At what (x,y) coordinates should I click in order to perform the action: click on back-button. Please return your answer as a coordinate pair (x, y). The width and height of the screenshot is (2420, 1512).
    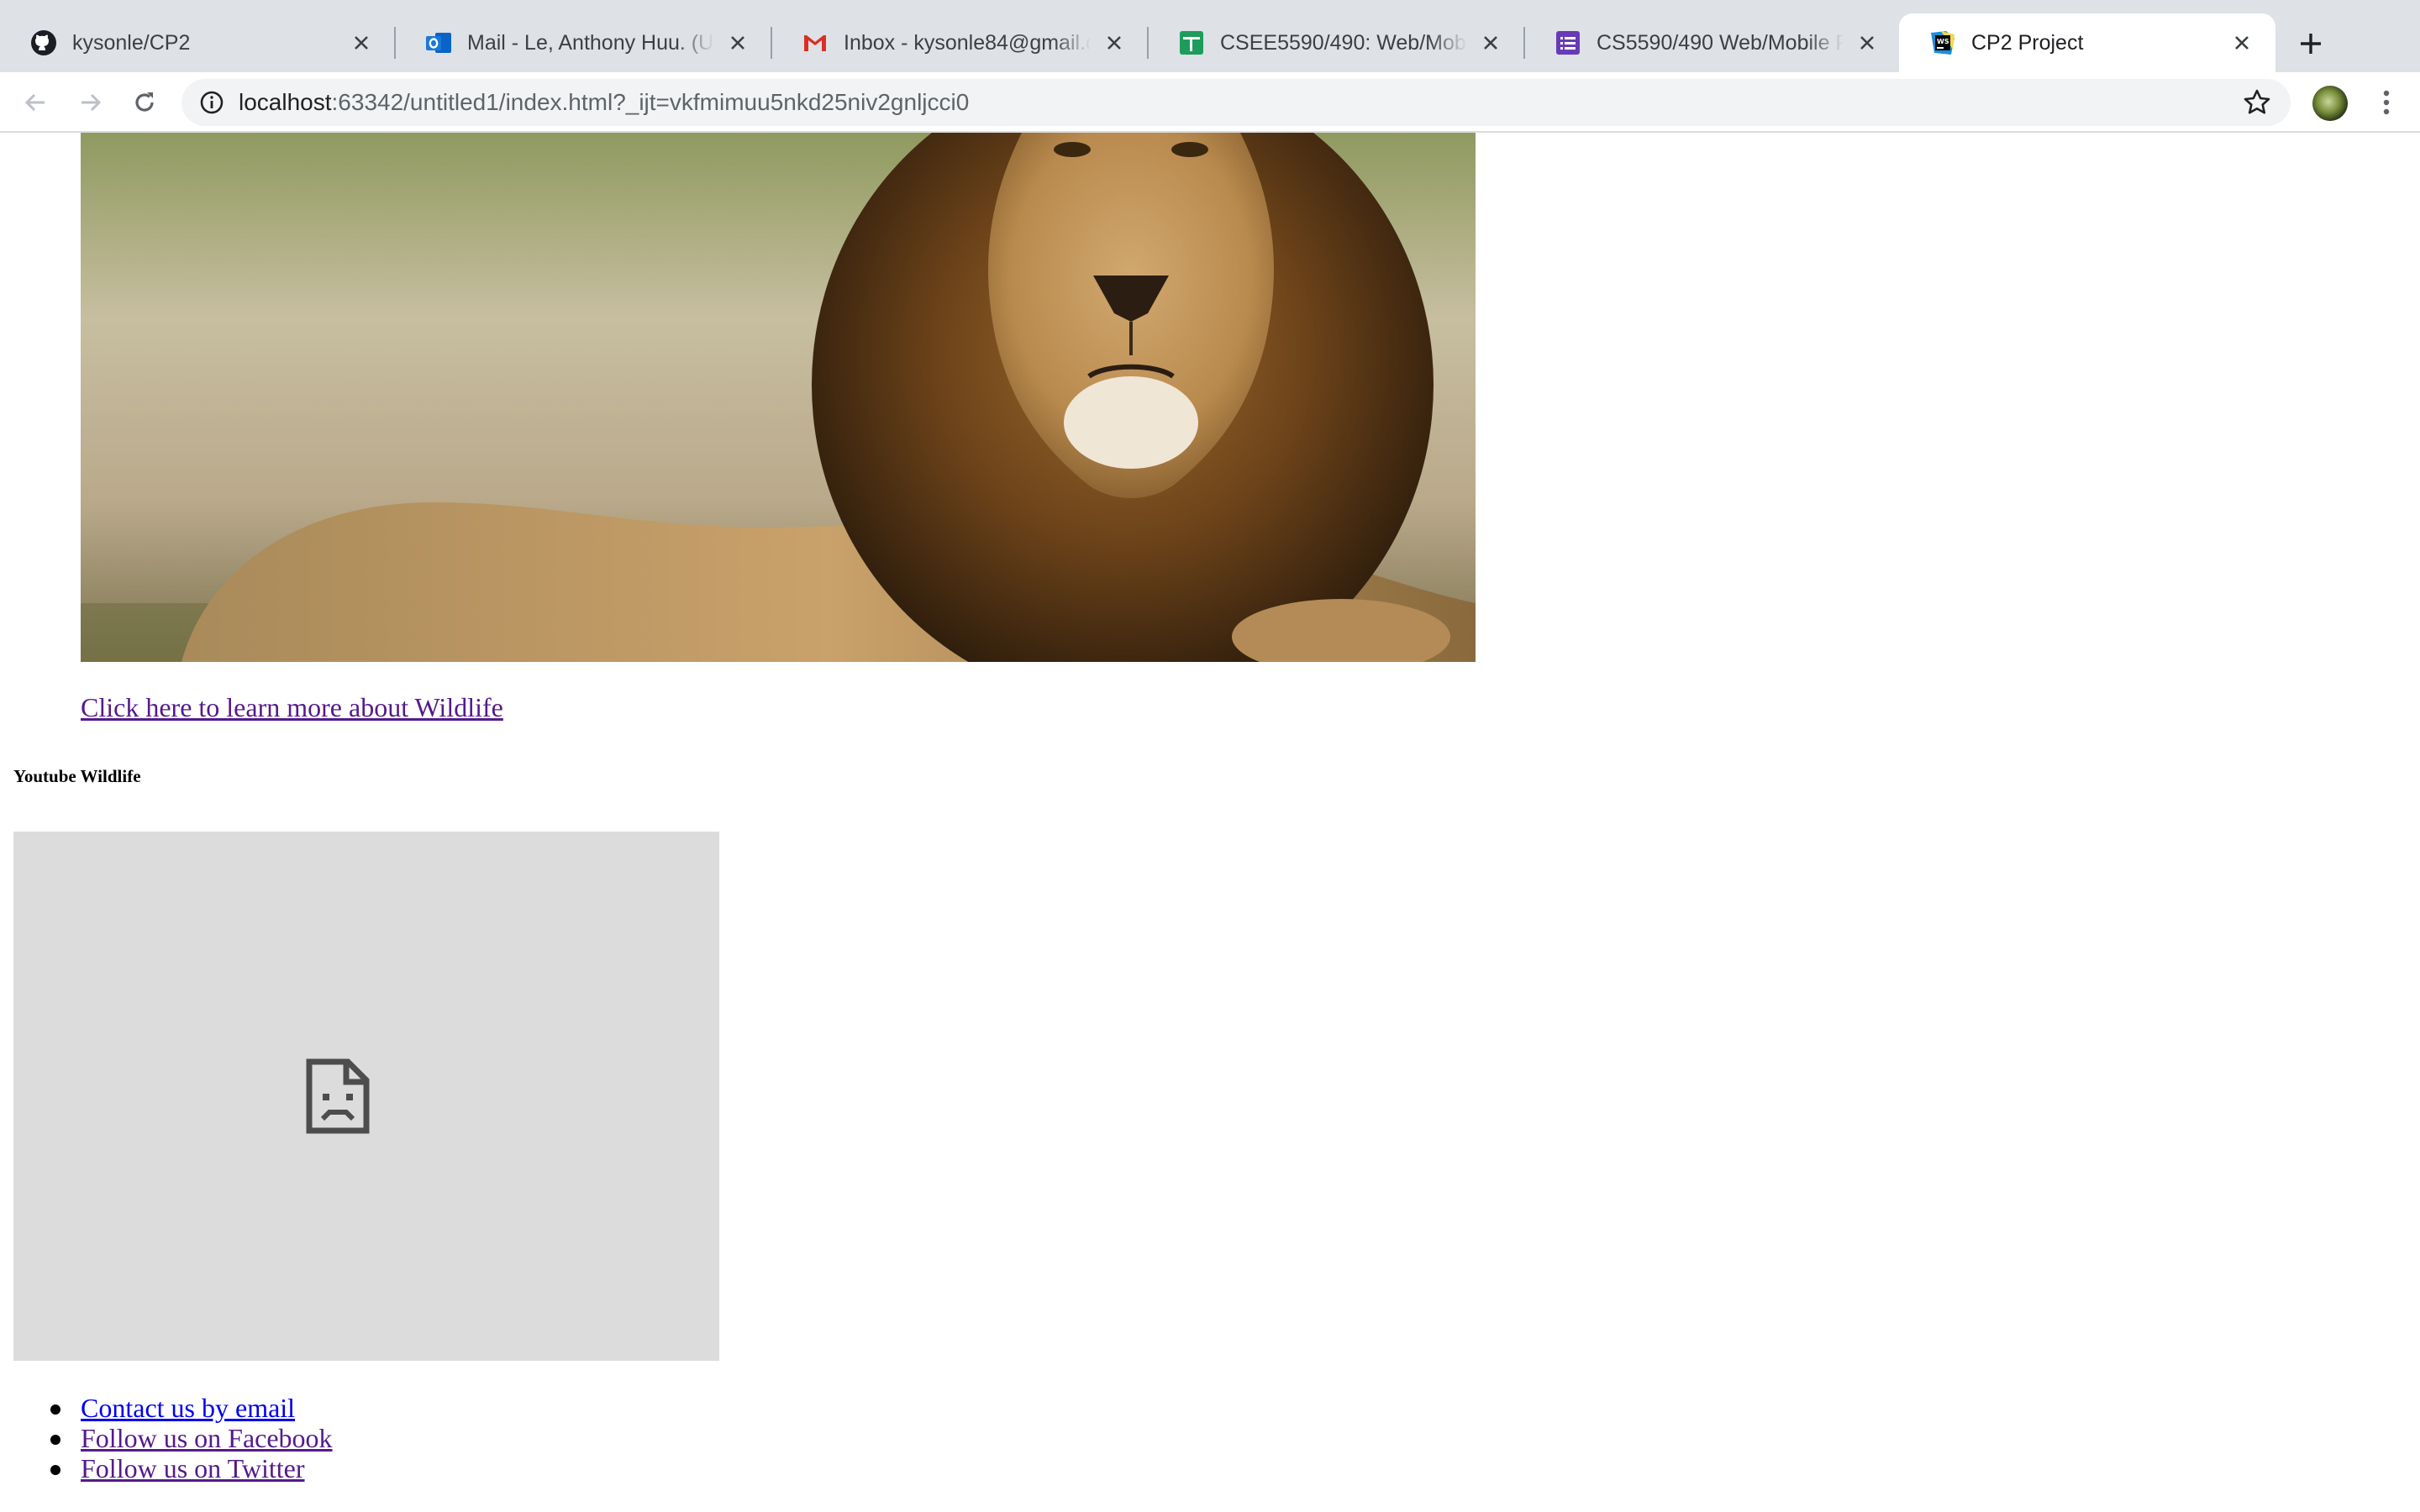
    Looking at the image, I should click on (35, 102).